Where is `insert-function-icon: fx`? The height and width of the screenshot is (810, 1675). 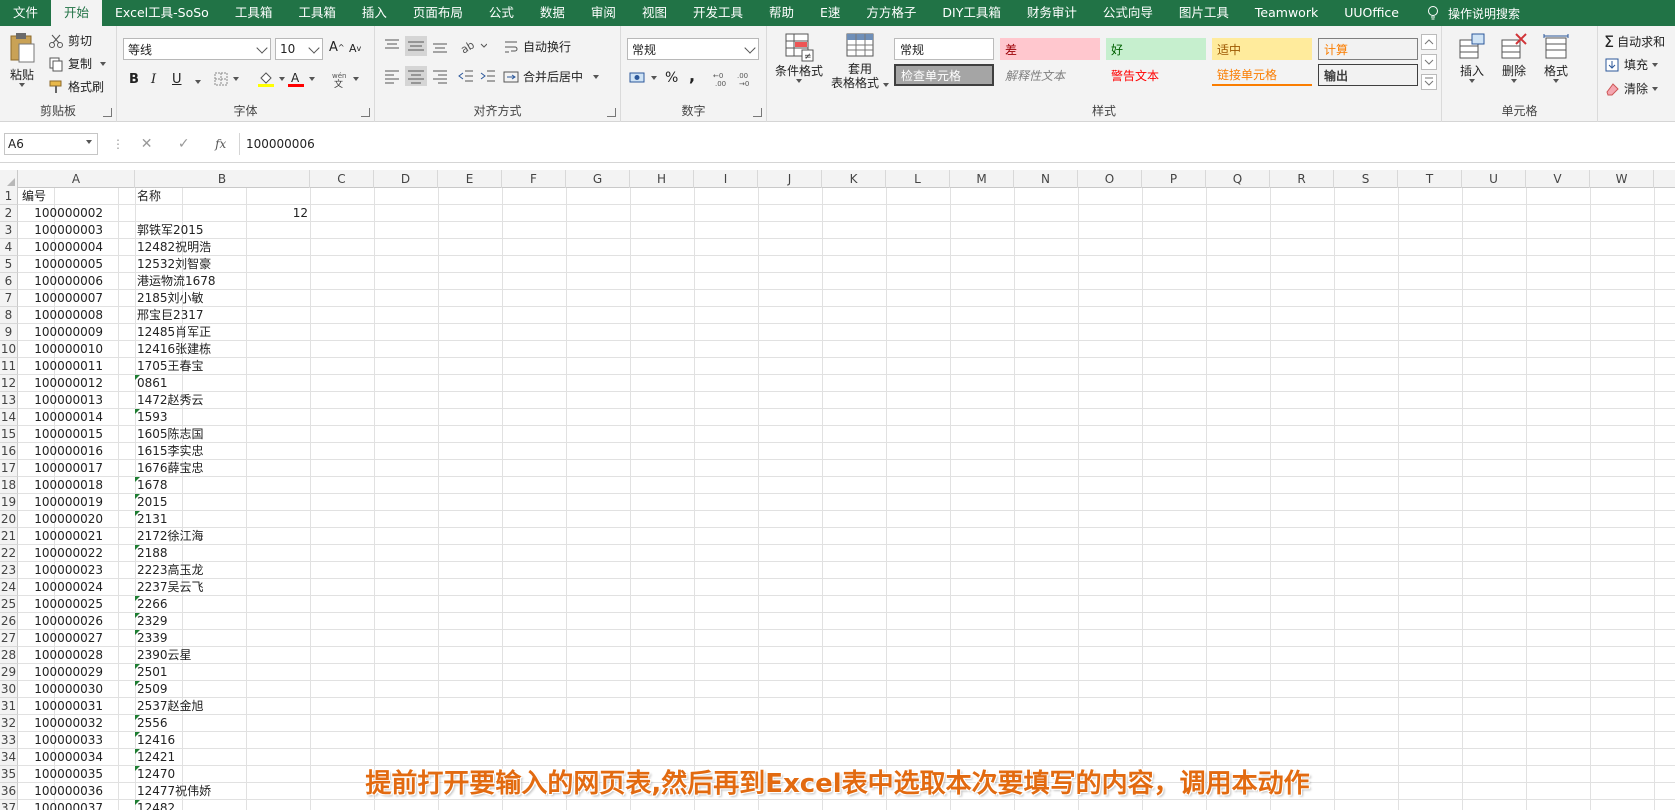 insert-function-icon: fx is located at coordinates (220, 144).